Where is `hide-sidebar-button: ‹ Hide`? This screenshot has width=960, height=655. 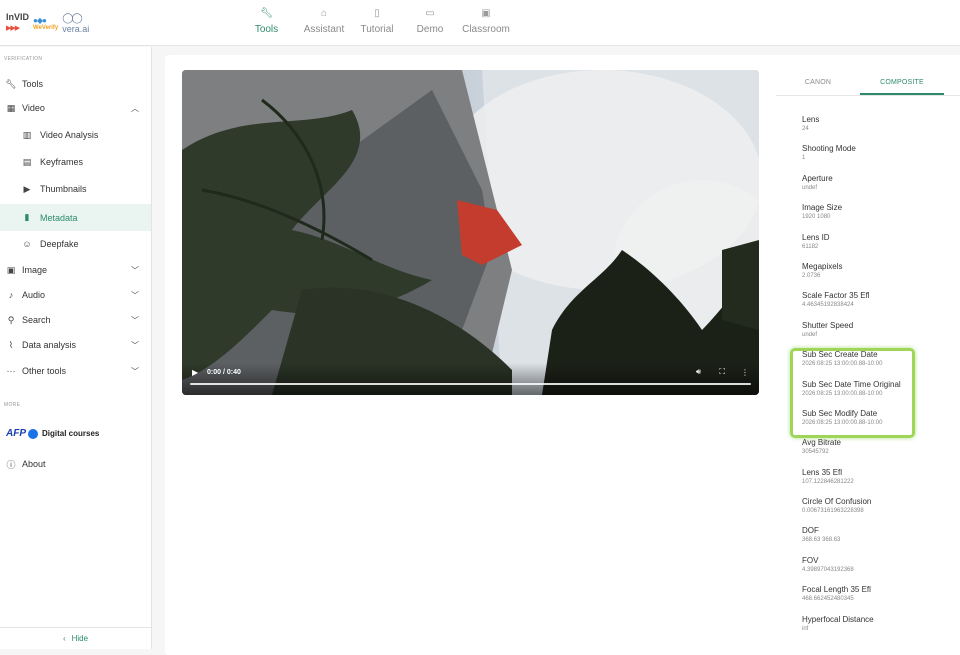 hide-sidebar-button: ‹ Hide is located at coordinates (75, 638).